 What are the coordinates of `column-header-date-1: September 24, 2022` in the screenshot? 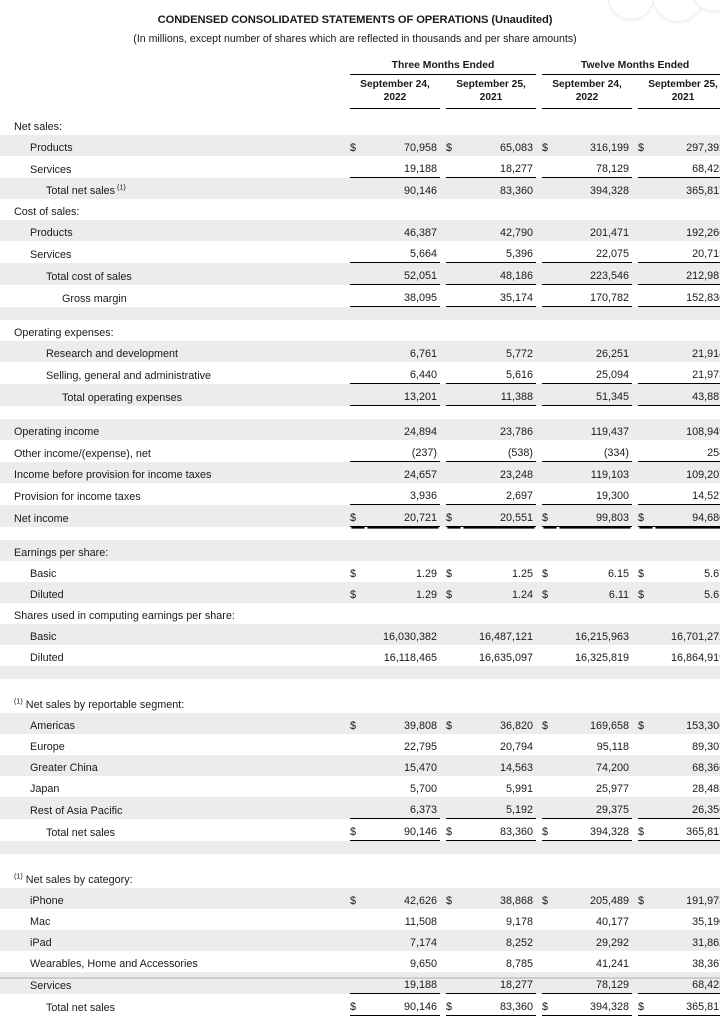 It's located at (395, 91).